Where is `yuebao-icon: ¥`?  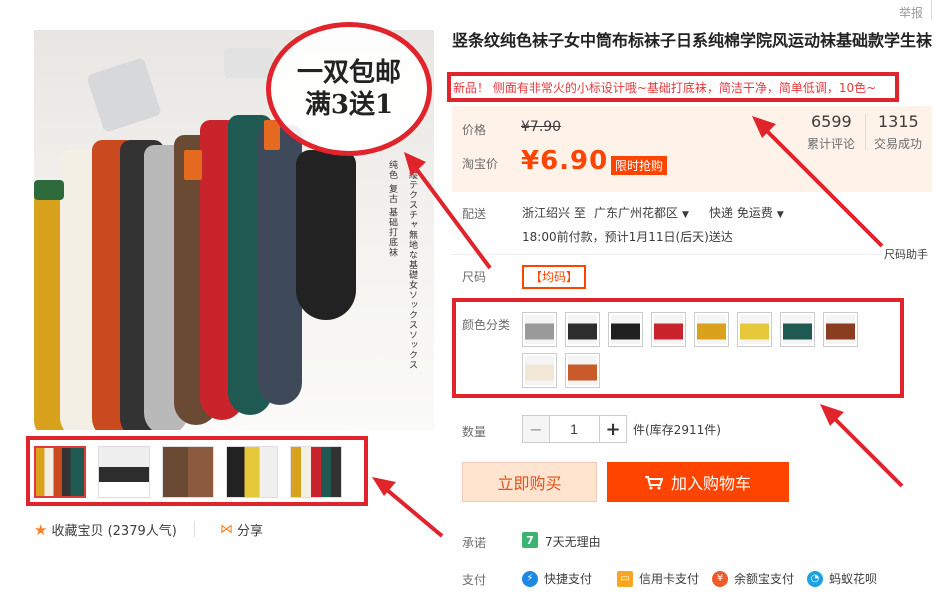 yuebao-icon: ¥ is located at coordinates (720, 578).